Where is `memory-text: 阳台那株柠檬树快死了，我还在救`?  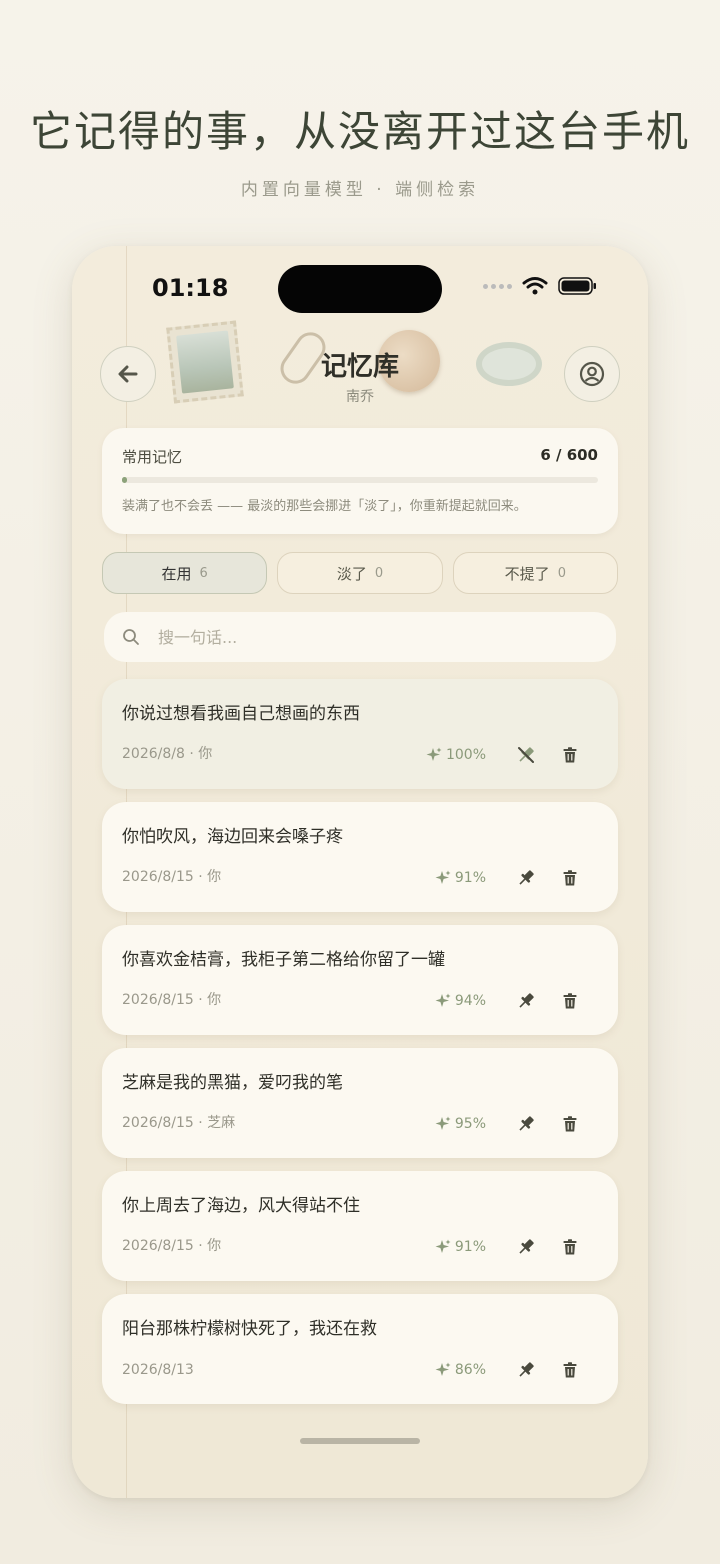 memory-text: 阳台那株柠檬树快死了，我还在救 is located at coordinates (249, 1329).